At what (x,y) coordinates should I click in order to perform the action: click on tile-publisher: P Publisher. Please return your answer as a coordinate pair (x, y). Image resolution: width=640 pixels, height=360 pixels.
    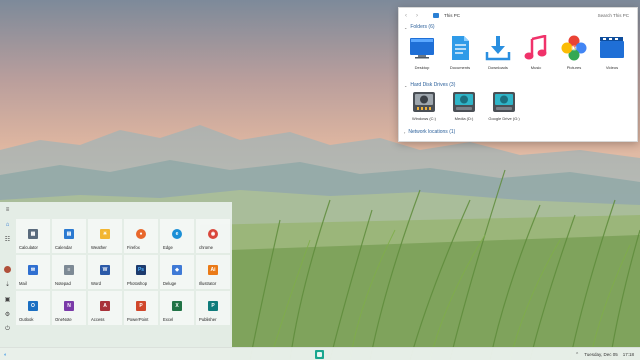
    Looking at the image, I should click on (213, 308).